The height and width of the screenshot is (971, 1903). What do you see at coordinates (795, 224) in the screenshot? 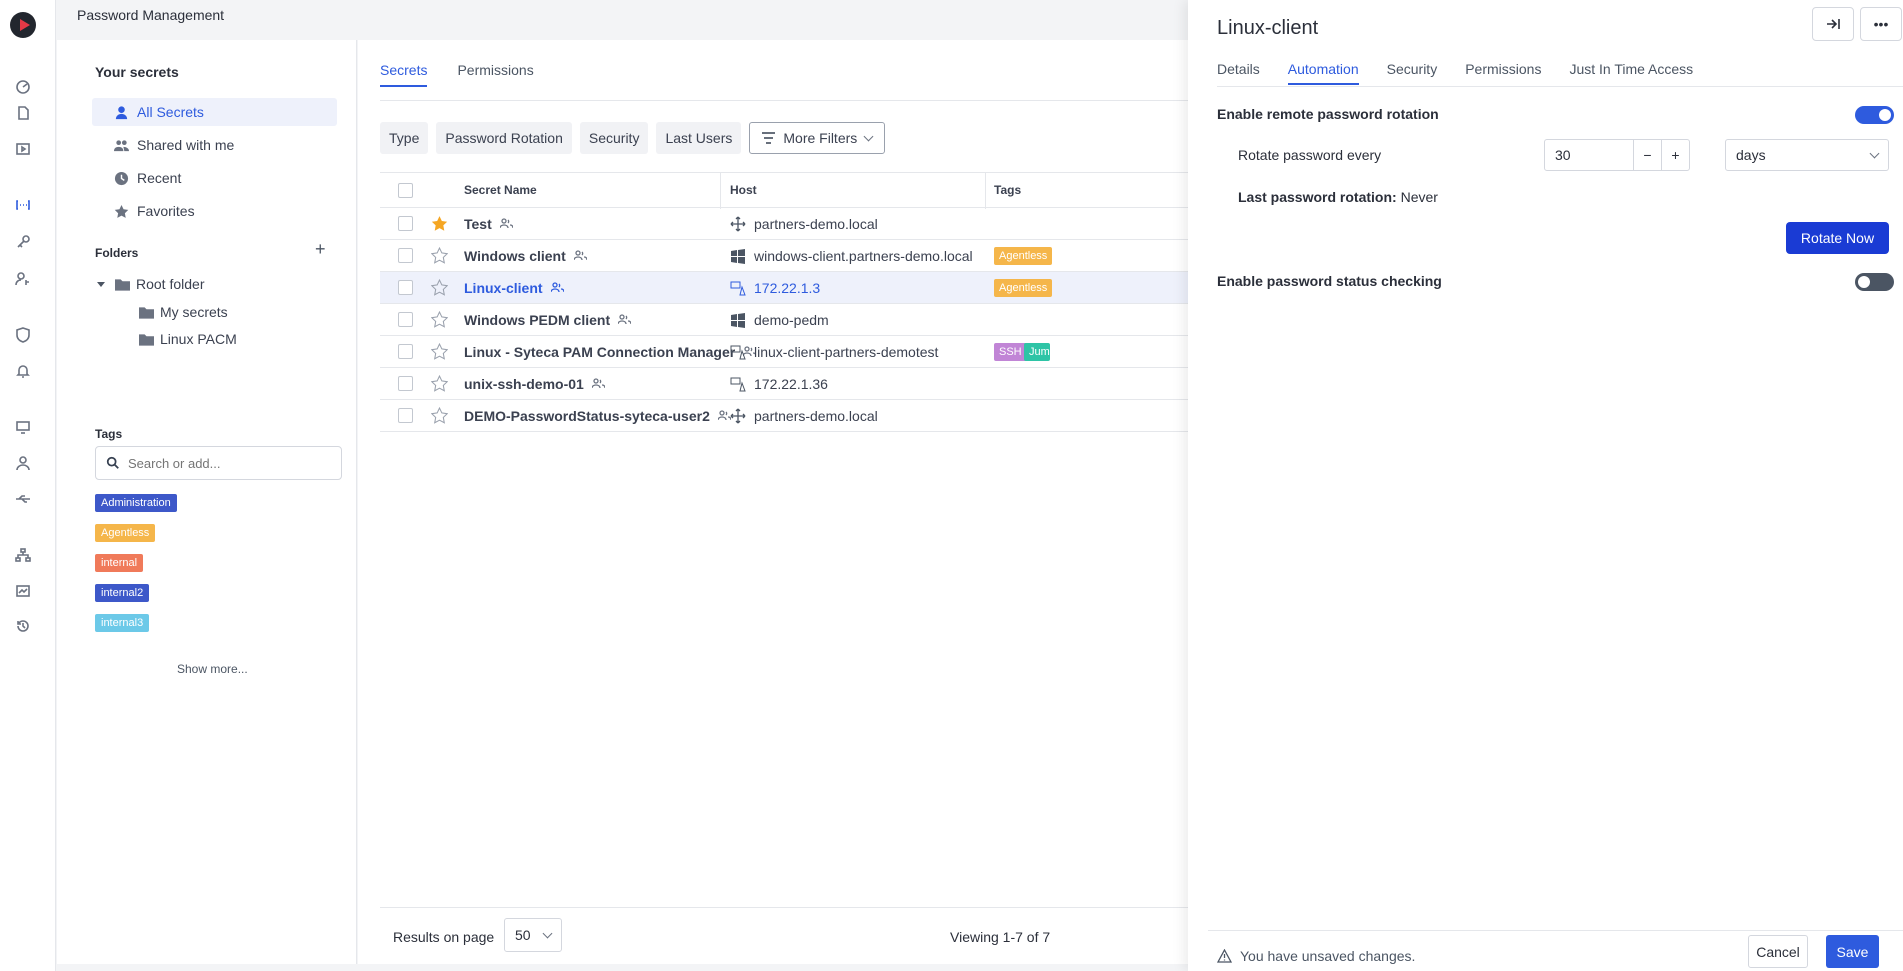
I see `table-row: Test partners-demo.local` at bounding box center [795, 224].